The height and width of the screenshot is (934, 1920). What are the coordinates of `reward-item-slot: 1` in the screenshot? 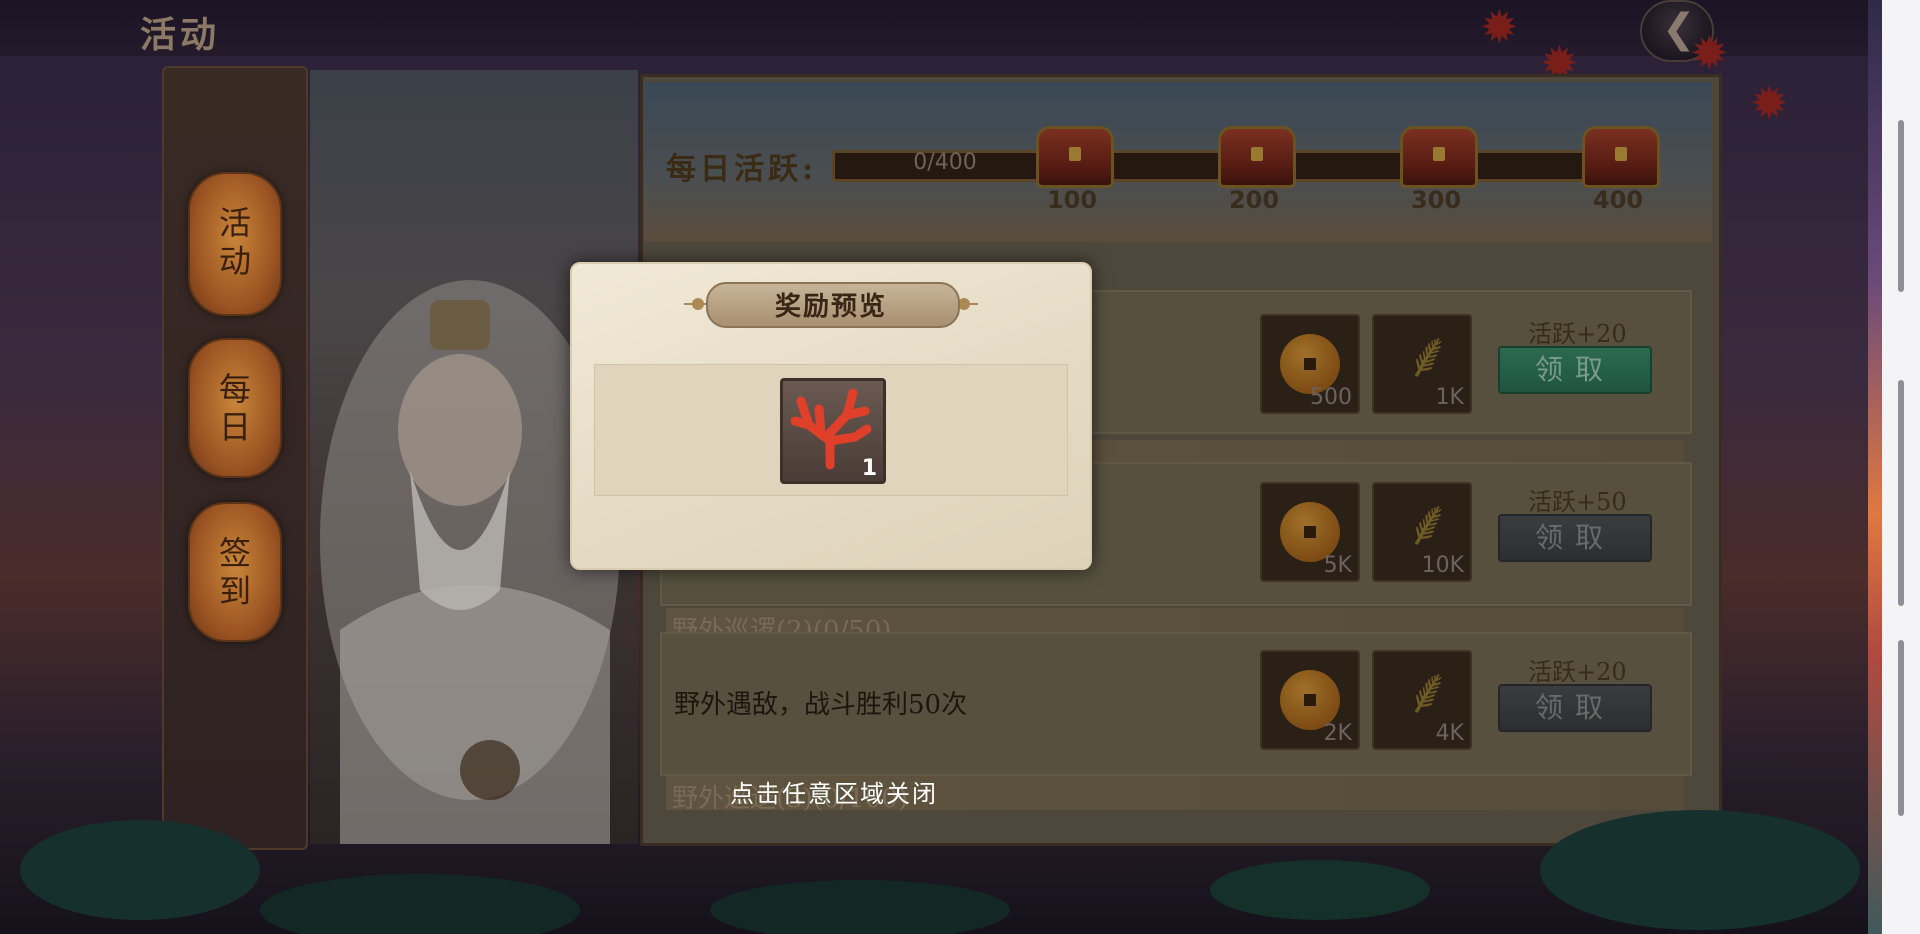 It's located at (833, 431).